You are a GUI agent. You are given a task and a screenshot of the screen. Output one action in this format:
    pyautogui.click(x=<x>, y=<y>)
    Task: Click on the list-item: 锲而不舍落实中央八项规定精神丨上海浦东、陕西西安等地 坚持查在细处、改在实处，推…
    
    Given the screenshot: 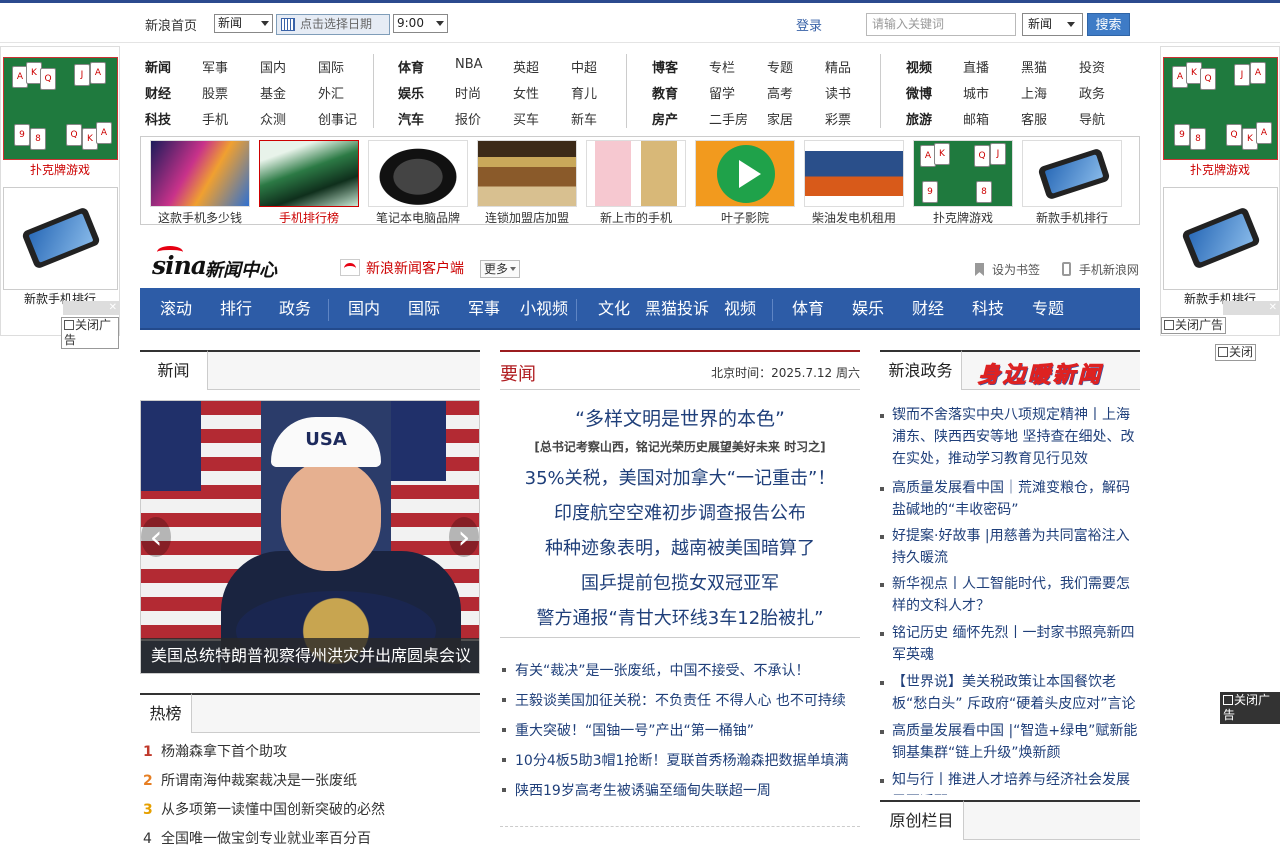 What is the action you would take?
    pyautogui.click(x=1010, y=437)
    